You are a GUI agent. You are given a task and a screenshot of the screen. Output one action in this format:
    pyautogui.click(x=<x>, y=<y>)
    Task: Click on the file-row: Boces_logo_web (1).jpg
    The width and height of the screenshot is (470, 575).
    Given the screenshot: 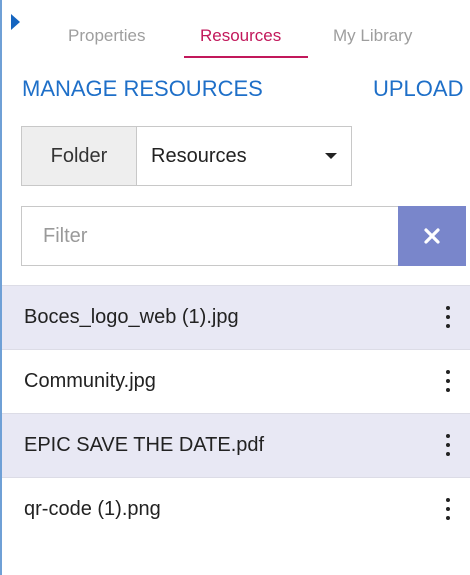 What is the action you would take?
    pyautogui.click(x=236, y=317)
    